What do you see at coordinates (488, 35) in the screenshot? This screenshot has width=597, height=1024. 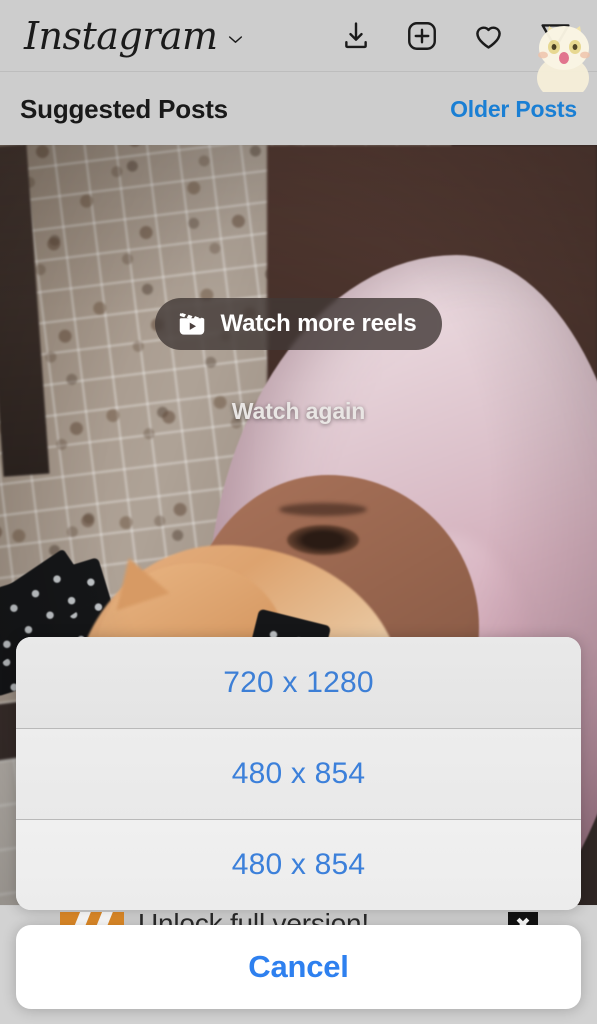 I see `activity-button` at bounding box center [488, 35].